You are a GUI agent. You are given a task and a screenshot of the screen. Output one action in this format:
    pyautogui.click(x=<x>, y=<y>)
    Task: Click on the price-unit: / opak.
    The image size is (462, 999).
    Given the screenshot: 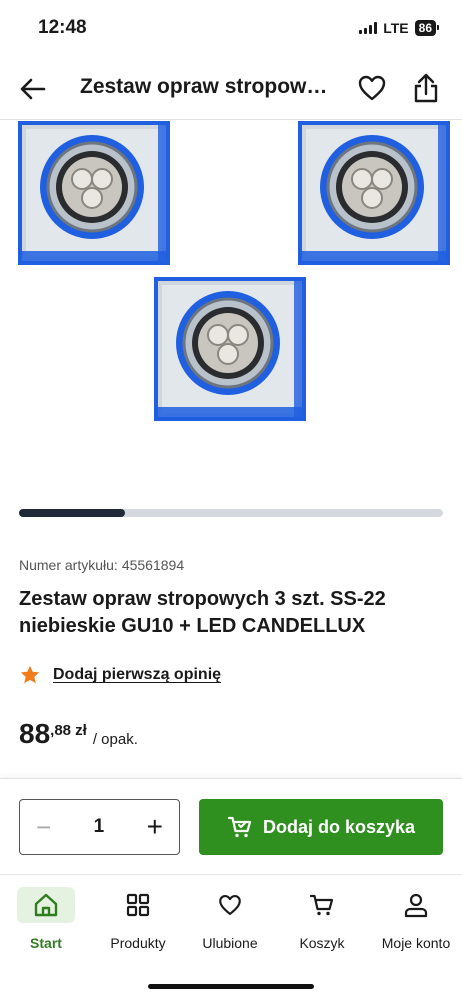 What is the action you would take?
    pyautogui.click(x=115, y=739)
    